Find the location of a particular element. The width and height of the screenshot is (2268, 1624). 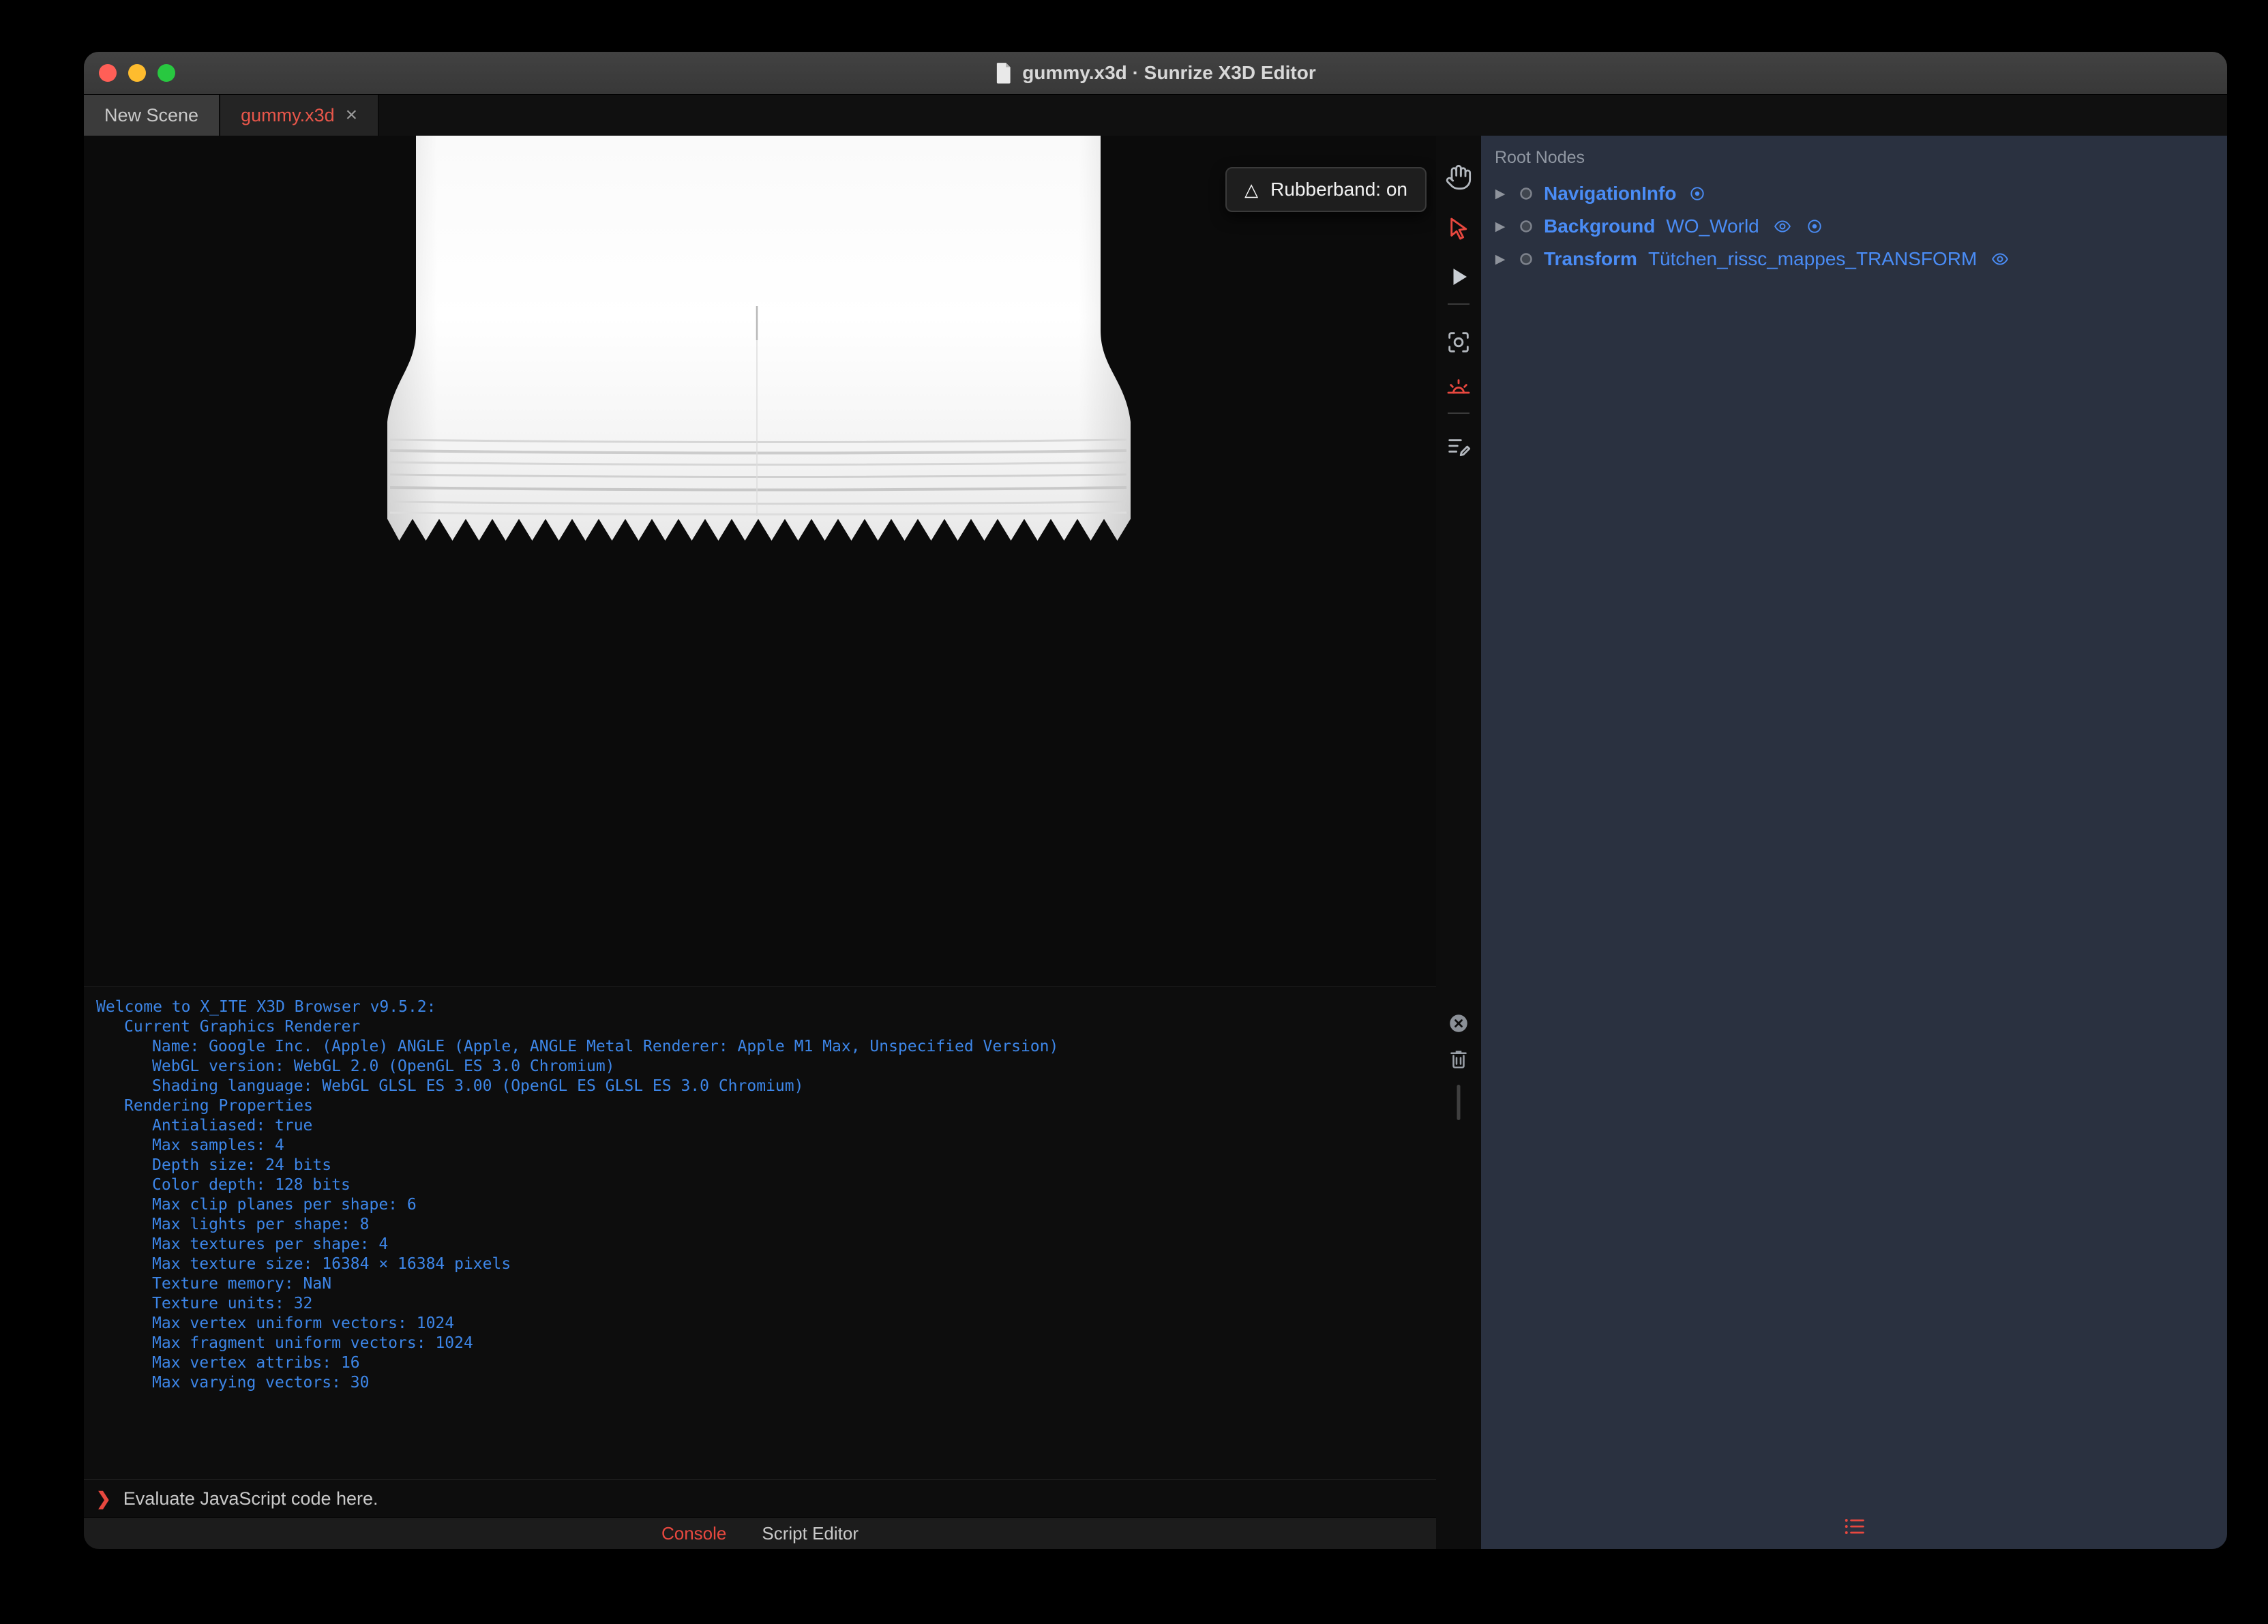

tool-strip is located at coordinates (1458, 842).